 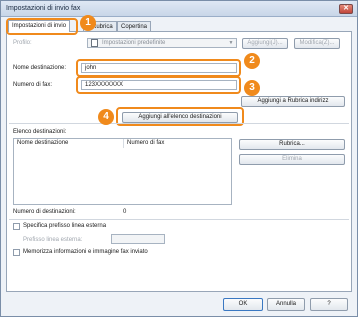 What do you see at coordinates (252, 88) in the screenshot?
I see `callout-badge-3: 3` at bounding box center [252, 88].